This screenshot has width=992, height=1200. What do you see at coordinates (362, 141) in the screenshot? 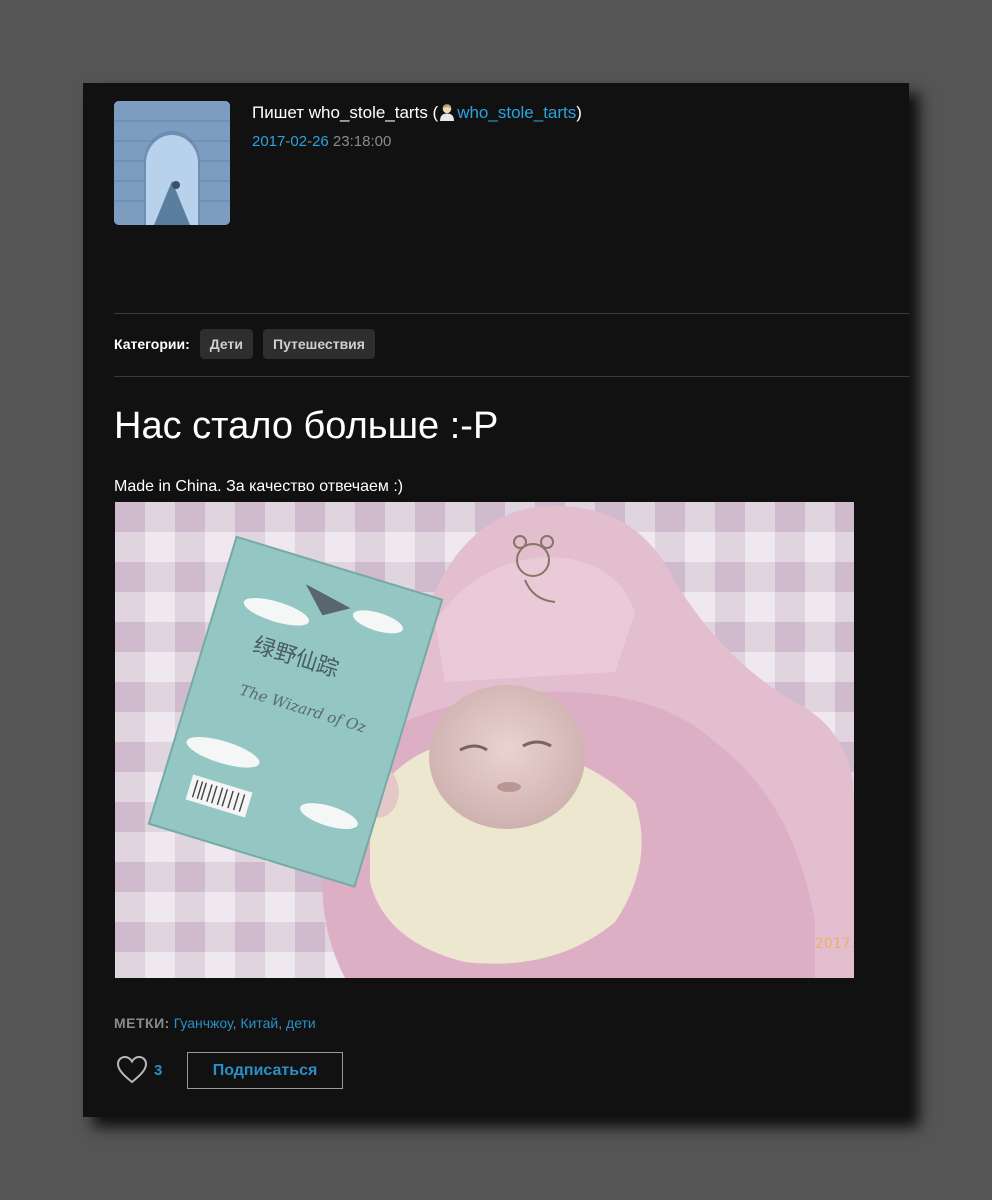
I see `post-time: 23:18:00` at bounding box center [362, 141].